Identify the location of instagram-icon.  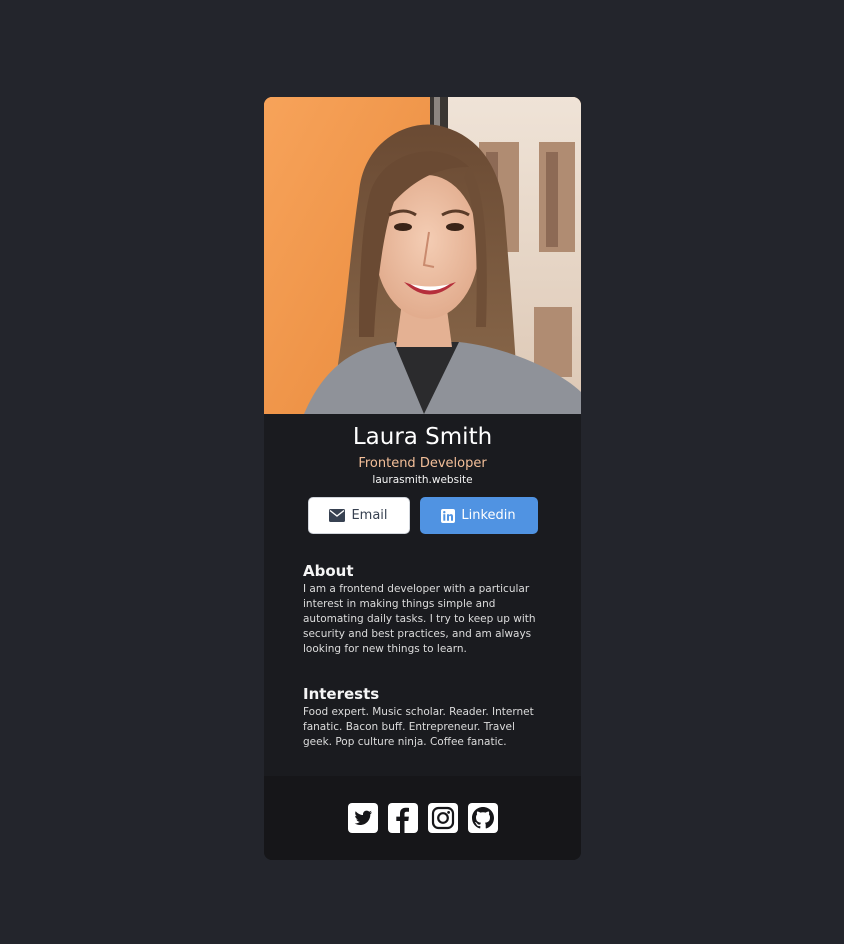
(442, 818).